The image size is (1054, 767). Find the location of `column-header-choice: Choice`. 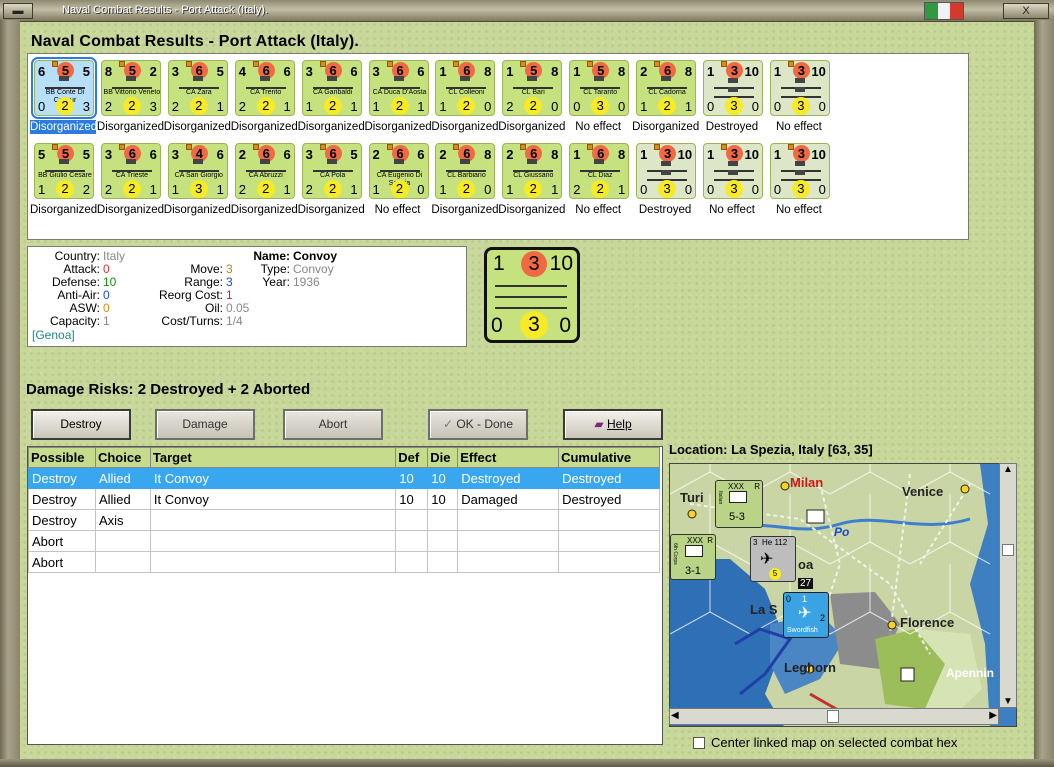

column-header-choice: Choice is located at coordinates (122, 457).